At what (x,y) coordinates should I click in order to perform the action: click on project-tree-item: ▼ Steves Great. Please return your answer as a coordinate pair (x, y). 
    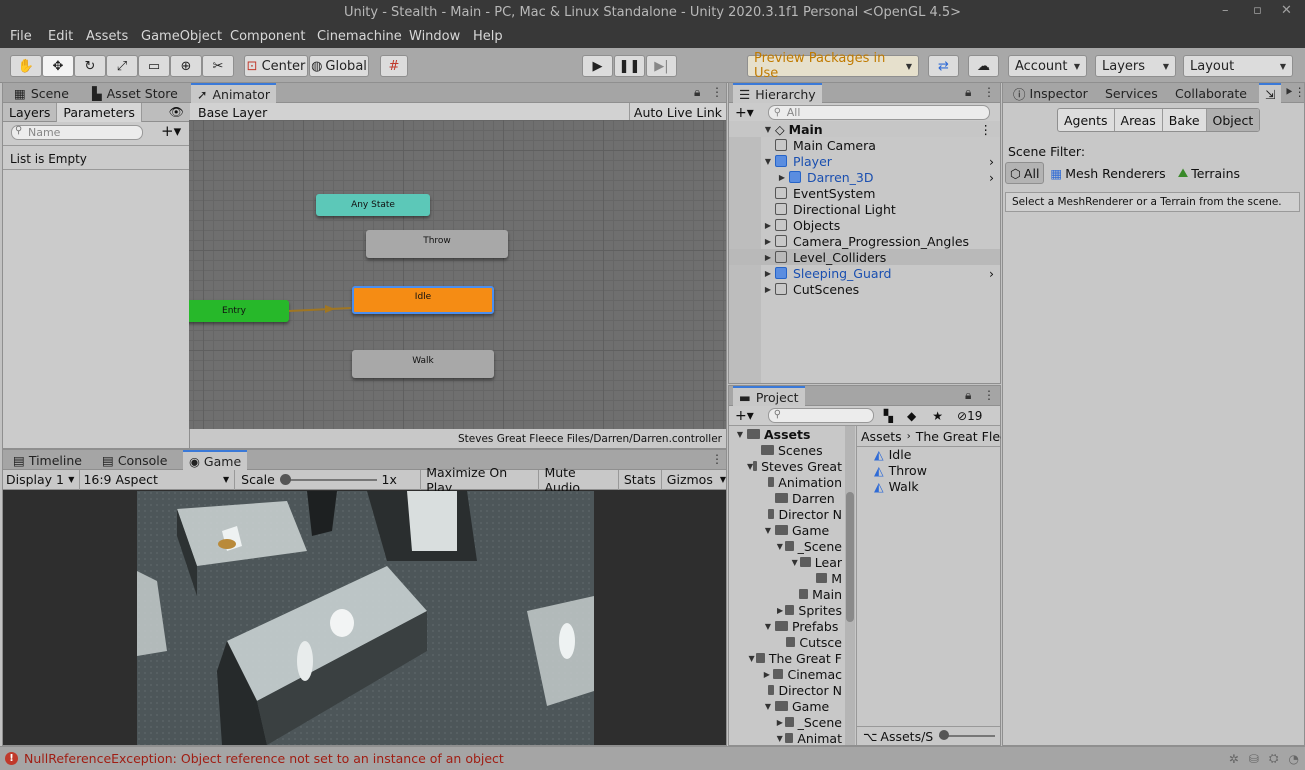
    Looking at the image, I should click on (785, 466).